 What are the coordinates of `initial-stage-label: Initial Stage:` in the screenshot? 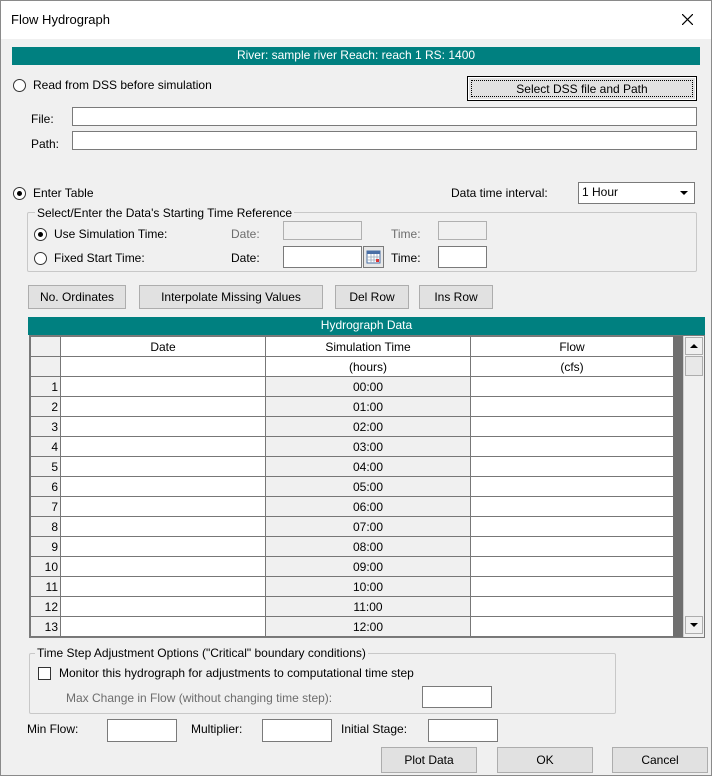 It's located at (374, 729).